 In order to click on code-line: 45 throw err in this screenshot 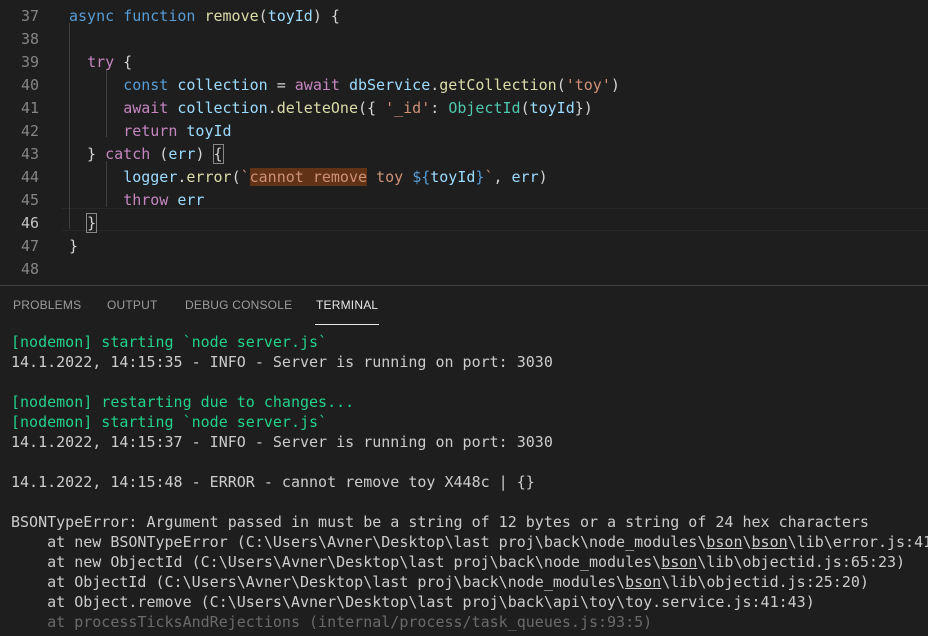, I will do `click(464, 200)`.